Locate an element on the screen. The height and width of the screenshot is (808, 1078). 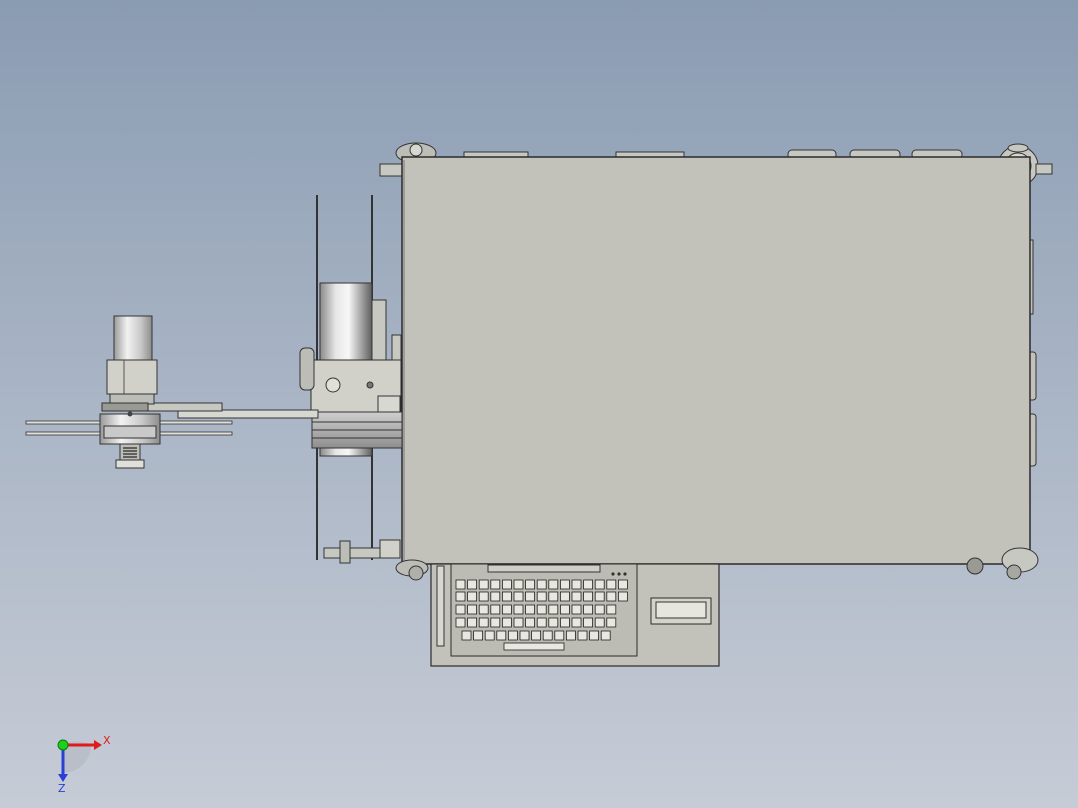
x-axis-label: X is located at coordinates (107, 740).